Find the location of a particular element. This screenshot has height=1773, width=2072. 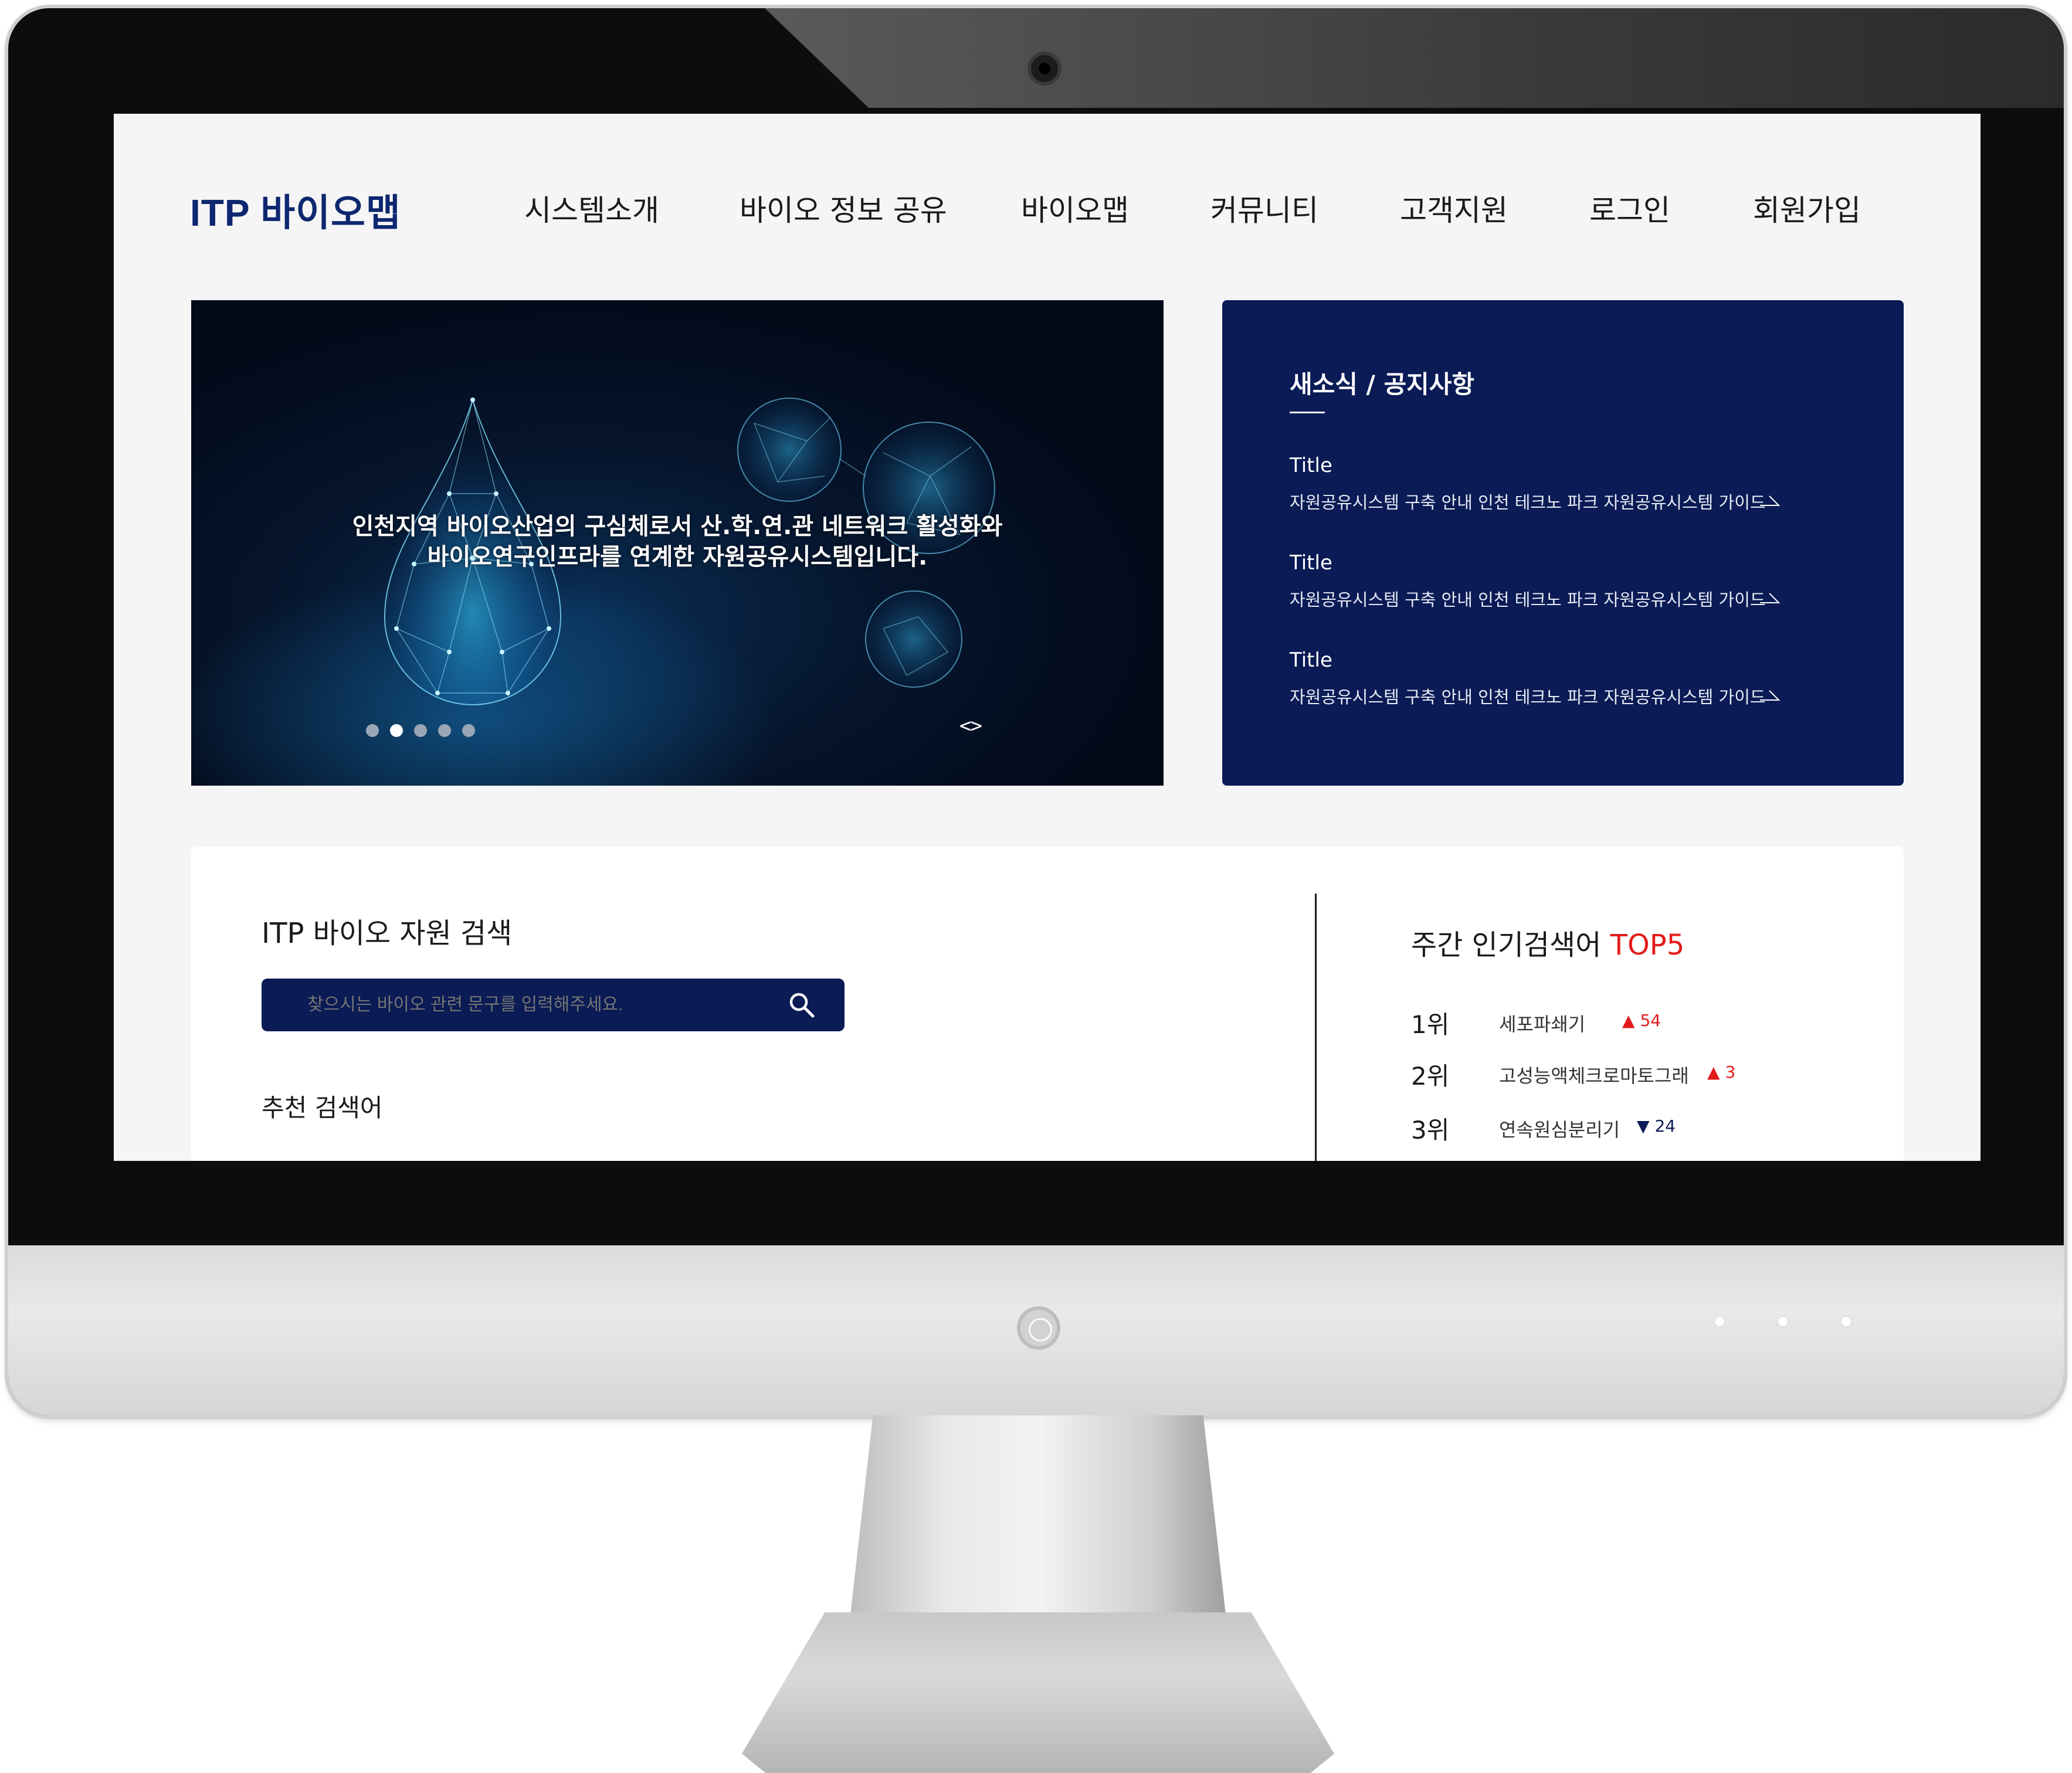

nav-item-biomap: 바이오맵 is located at coordinates (1075, 208).